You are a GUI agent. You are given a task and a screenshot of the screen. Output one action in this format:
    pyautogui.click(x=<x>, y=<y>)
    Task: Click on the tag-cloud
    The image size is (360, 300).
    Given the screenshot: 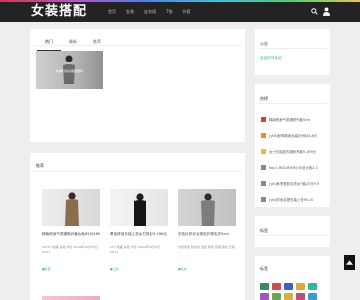 What is the action you would take?
    pyautogui.click(x=293, y=291)
    